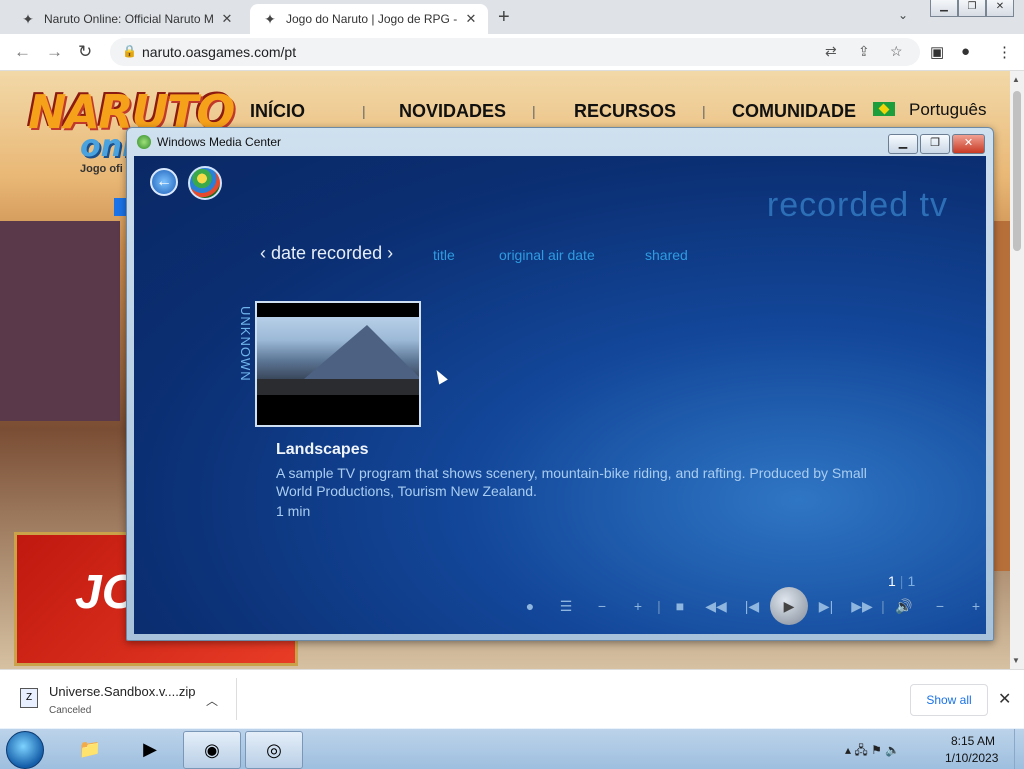 The height and width of the screenshot is (769, 1024). Describe the element at coordinates (504, 17) in the screenshot. I see `new-tab-button: +` at that location.